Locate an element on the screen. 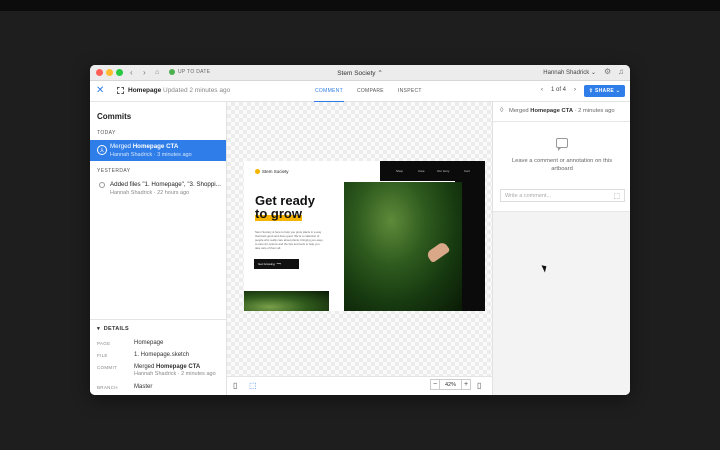 The height and width of the screenshot is (450, 720). comments-header: ◊ Merged Homepage CTA · 2 minutes ago is located at coordinates (561, 112).